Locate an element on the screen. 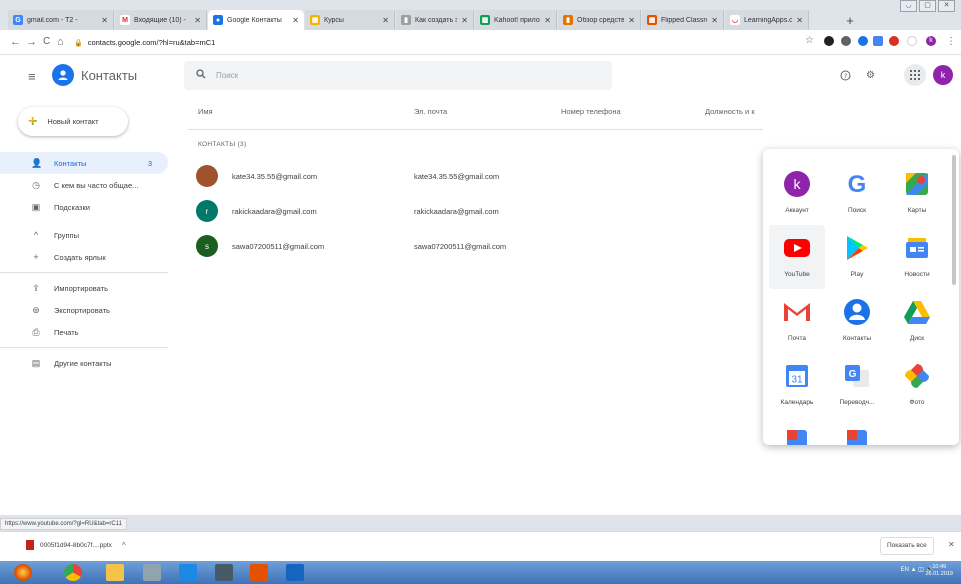  home-icon: ⌂ is located at coordinates (60, 42).